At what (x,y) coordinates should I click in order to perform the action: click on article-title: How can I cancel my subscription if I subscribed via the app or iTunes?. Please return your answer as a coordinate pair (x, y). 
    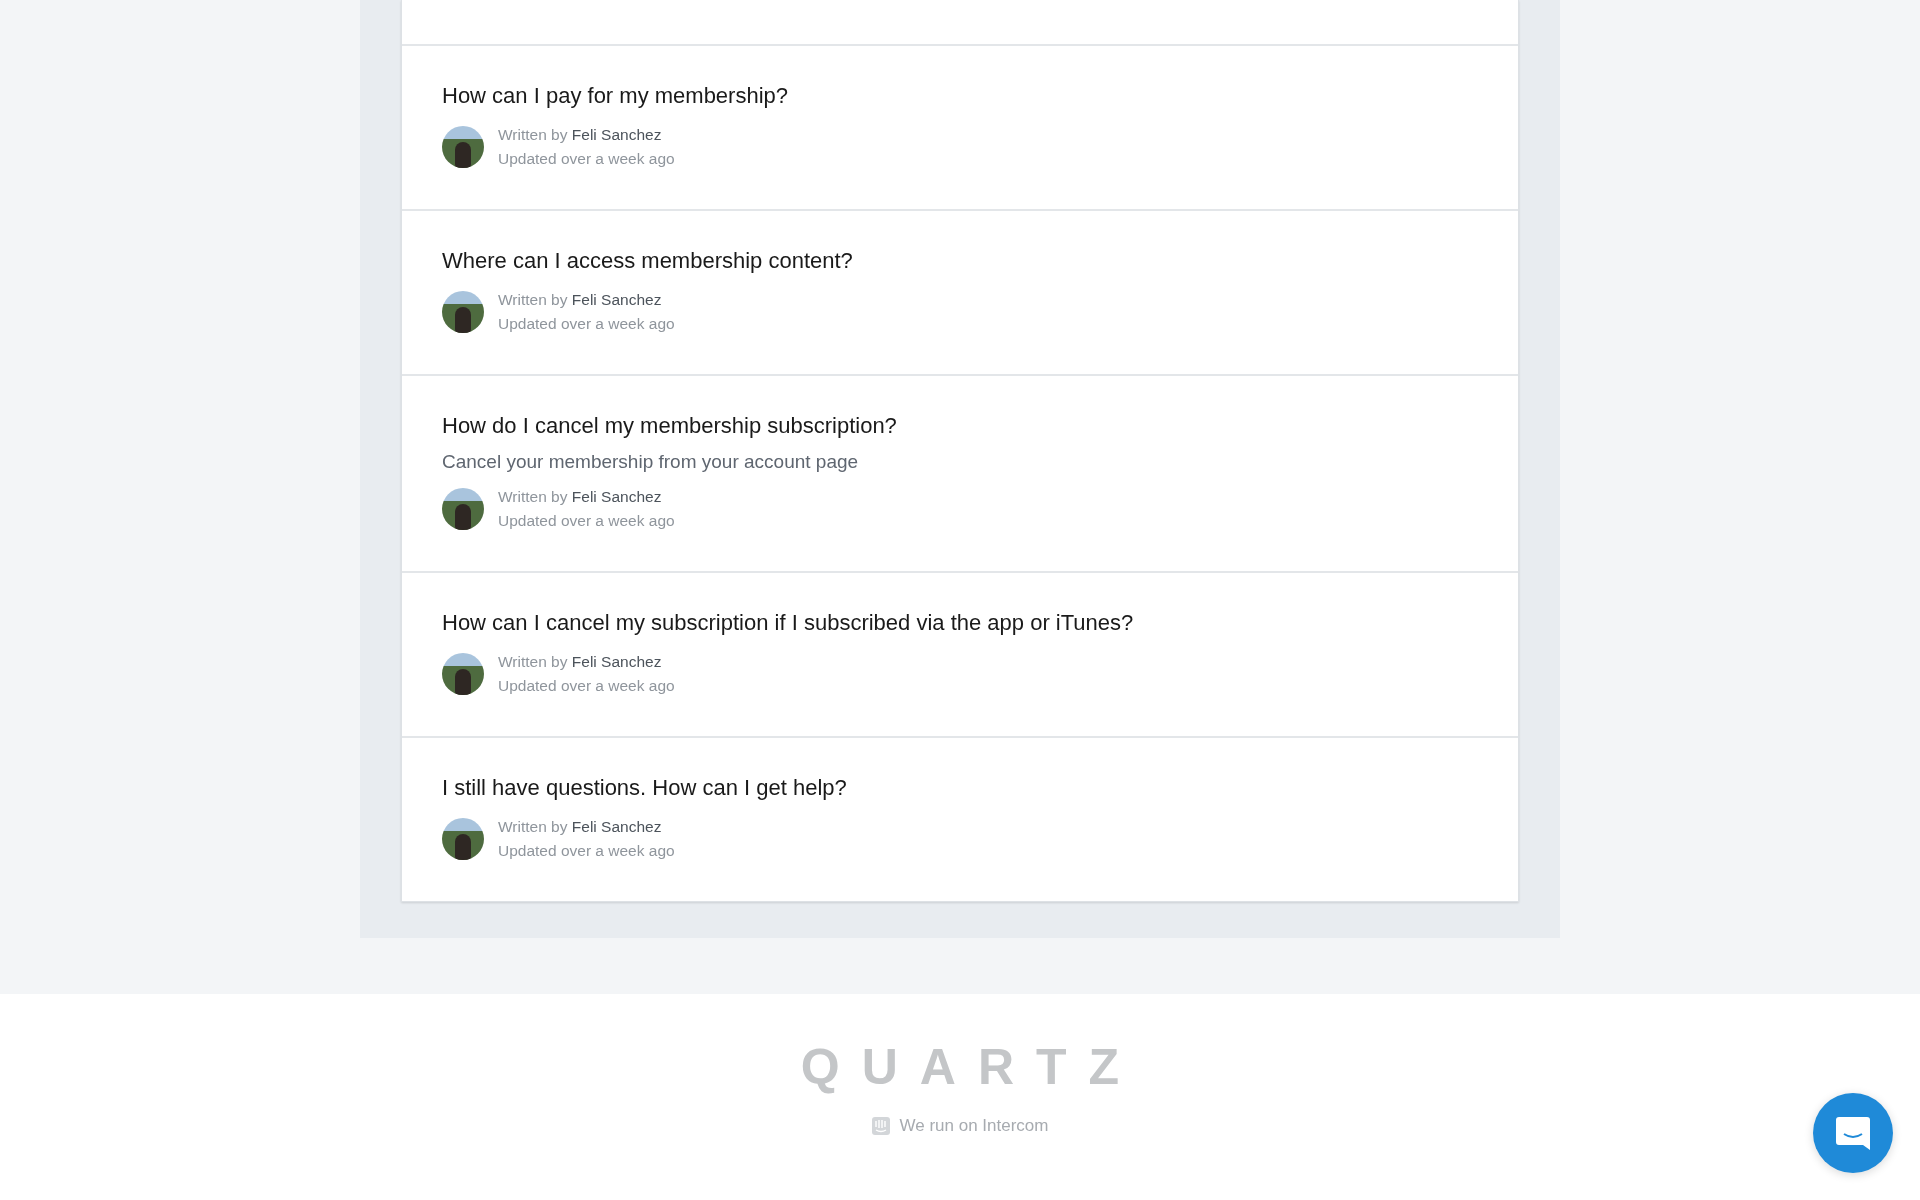
    Looking at the image, I should click on (788, 623).